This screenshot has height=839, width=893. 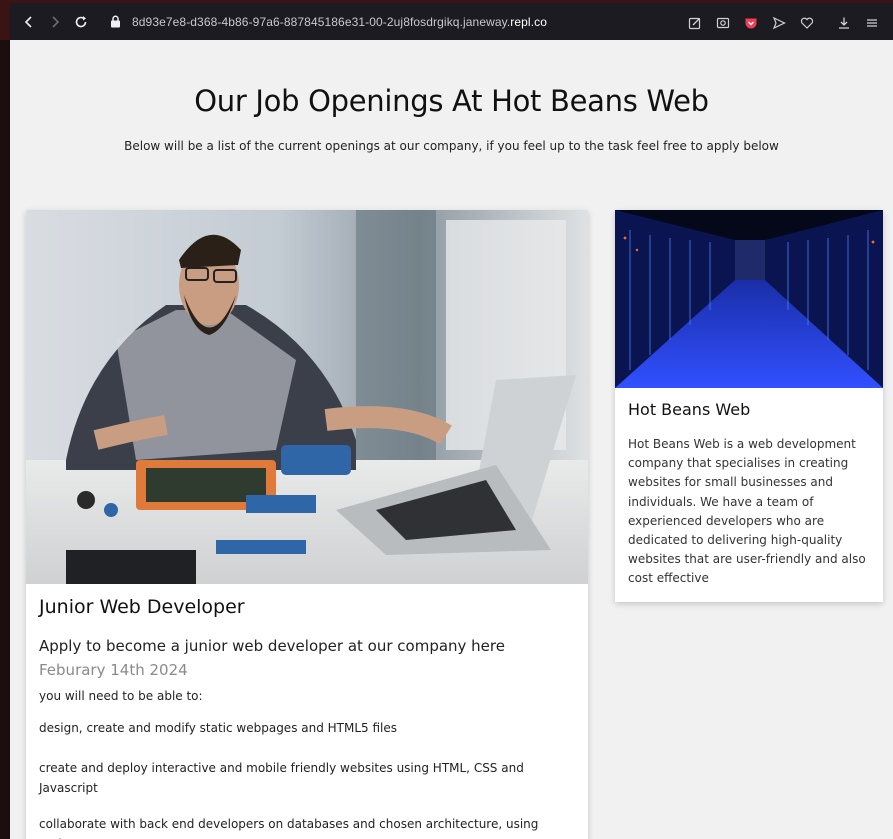 What do you see at coordinates (5, 23) in the screenshot?
I see `window-edge` at bounding box center [5, 23].